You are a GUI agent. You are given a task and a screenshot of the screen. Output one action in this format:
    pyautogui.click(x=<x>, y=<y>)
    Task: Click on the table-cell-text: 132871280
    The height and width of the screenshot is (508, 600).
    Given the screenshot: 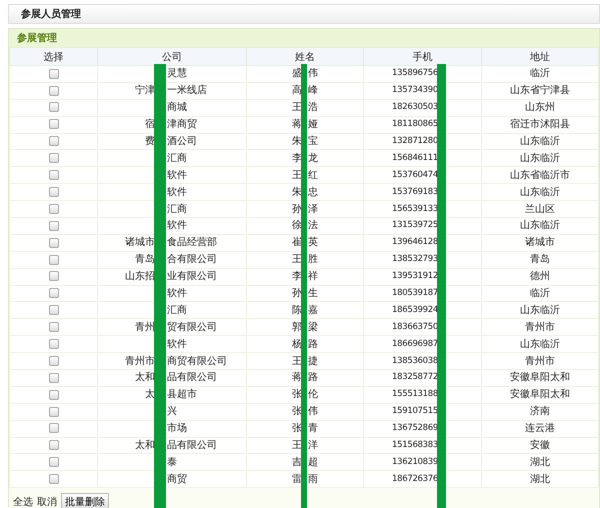 What is the action you would take?
    pyautogui.click(x=414, y=141)
    